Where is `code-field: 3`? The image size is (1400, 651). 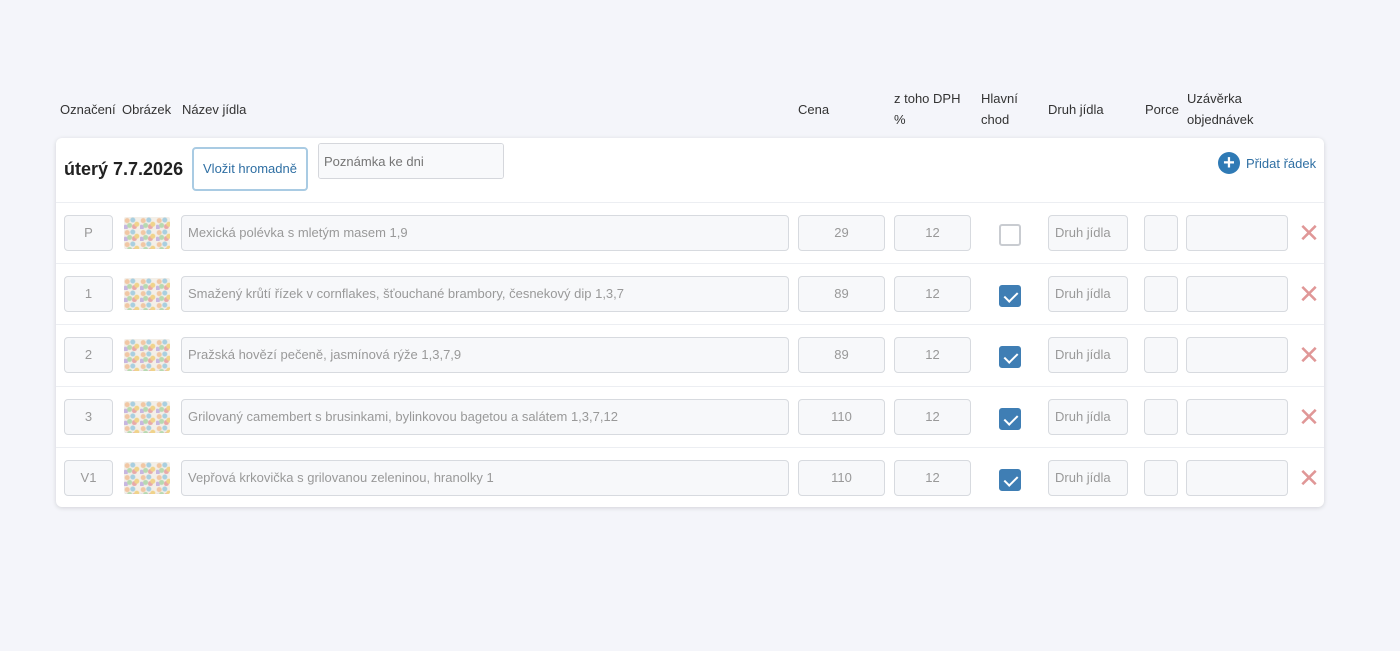 code-field: 3 is located at coordinates (88, 416).